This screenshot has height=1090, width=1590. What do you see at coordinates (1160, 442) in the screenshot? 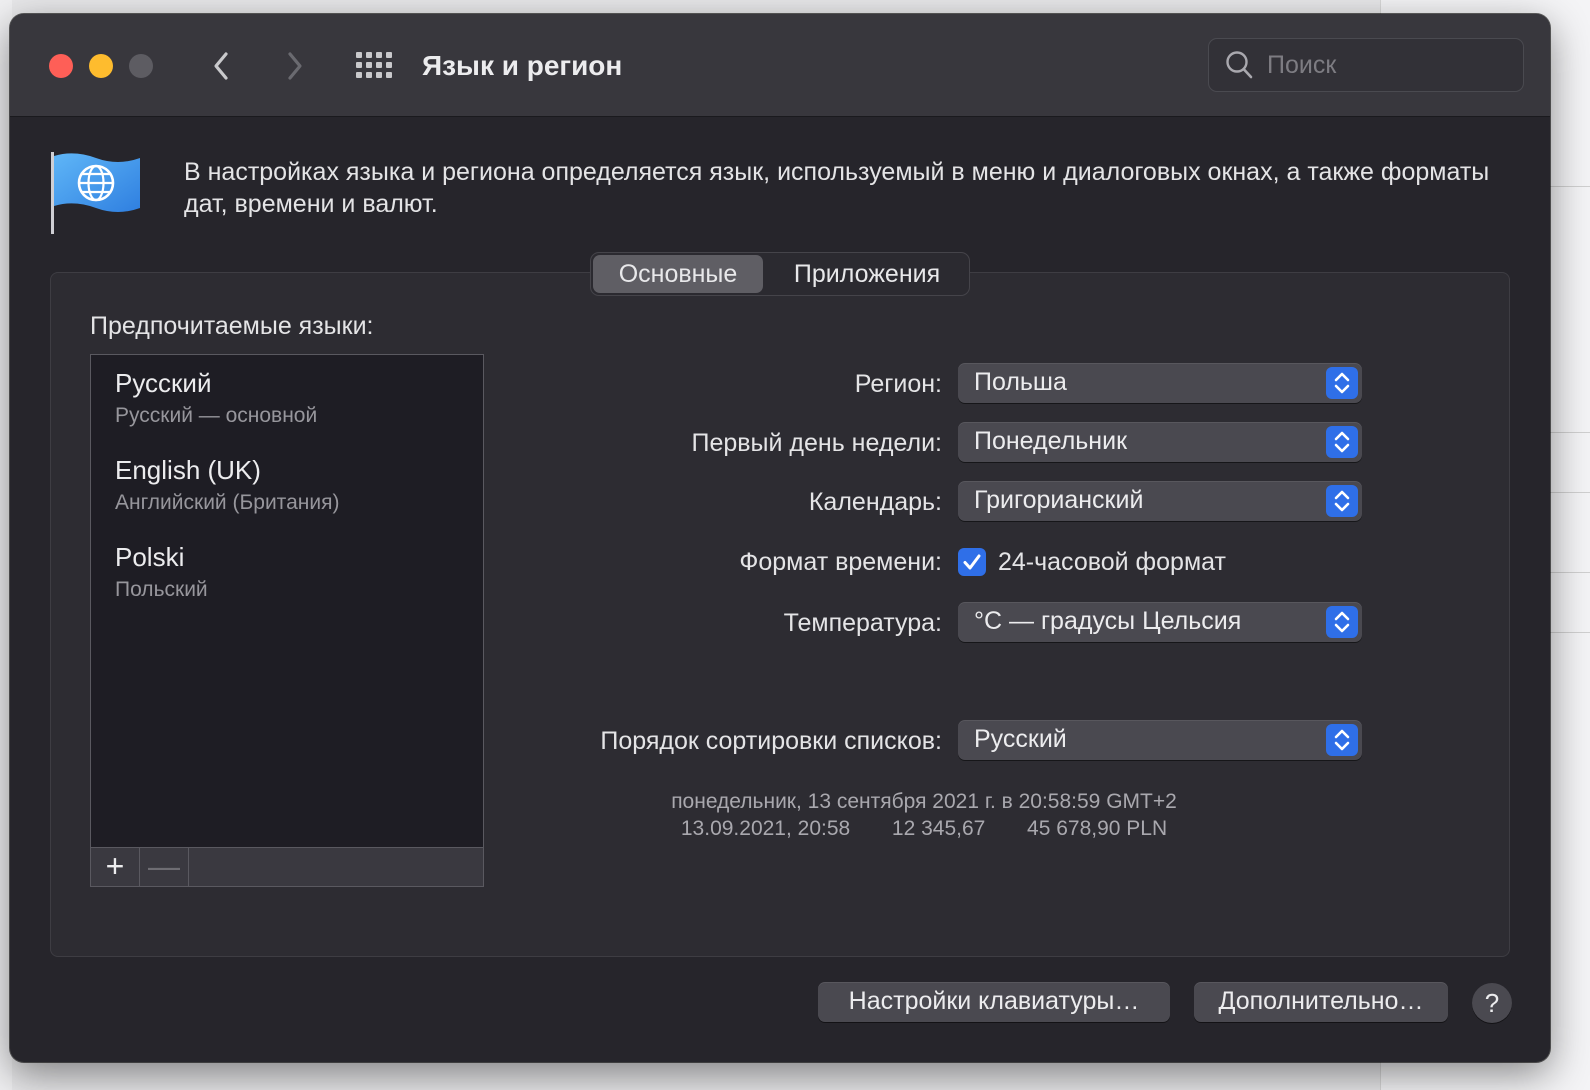
I see `first-day-popup: Понедельник` at bounding box center [1160, 442].